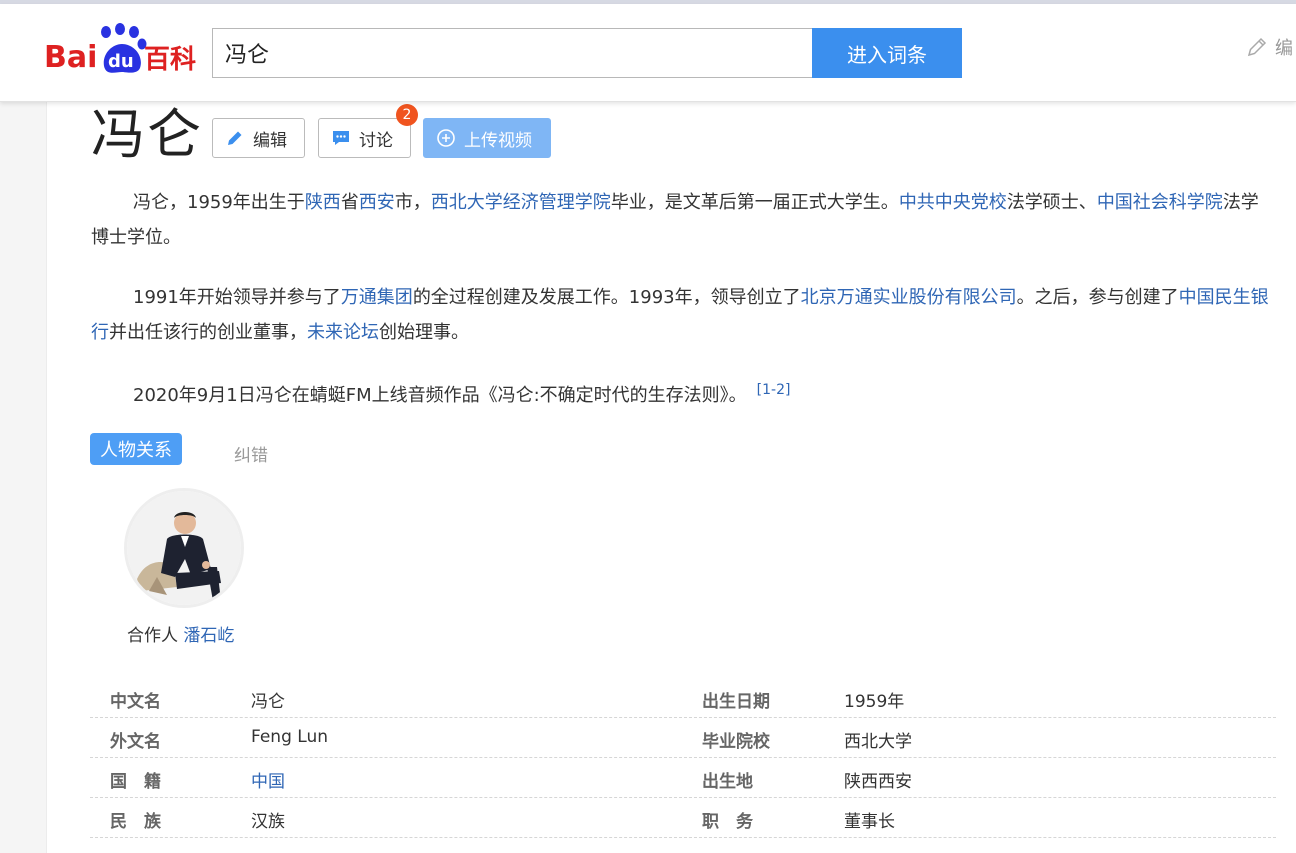 This screenshot has height=853, width=1296. Describe the element at coordinates (323, 202) in the screenshot. I see `link-shaanxi: 陕西` at that location.